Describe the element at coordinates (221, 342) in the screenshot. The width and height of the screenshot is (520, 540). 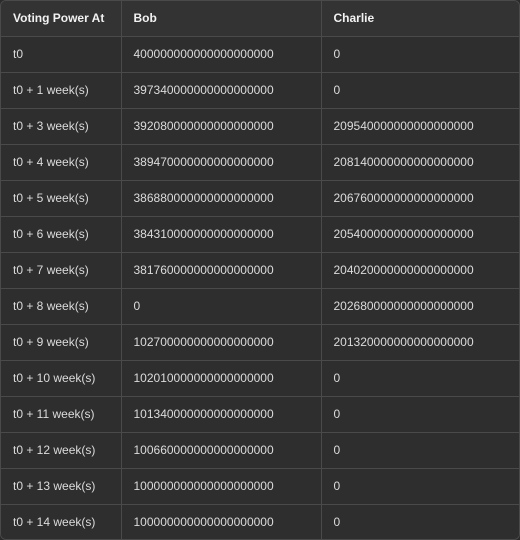
I see `cell-bob: 102700000000000000000` at that location.